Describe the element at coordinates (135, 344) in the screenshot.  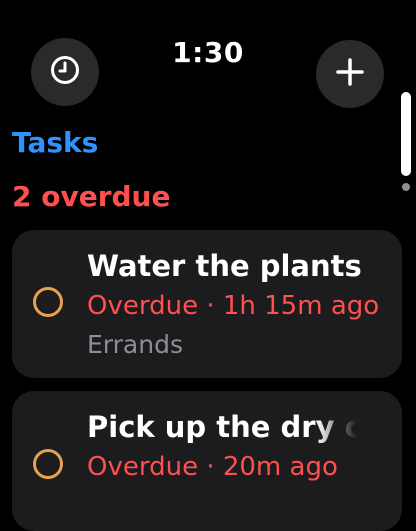
I see `task-list-name: Errands` at that location.